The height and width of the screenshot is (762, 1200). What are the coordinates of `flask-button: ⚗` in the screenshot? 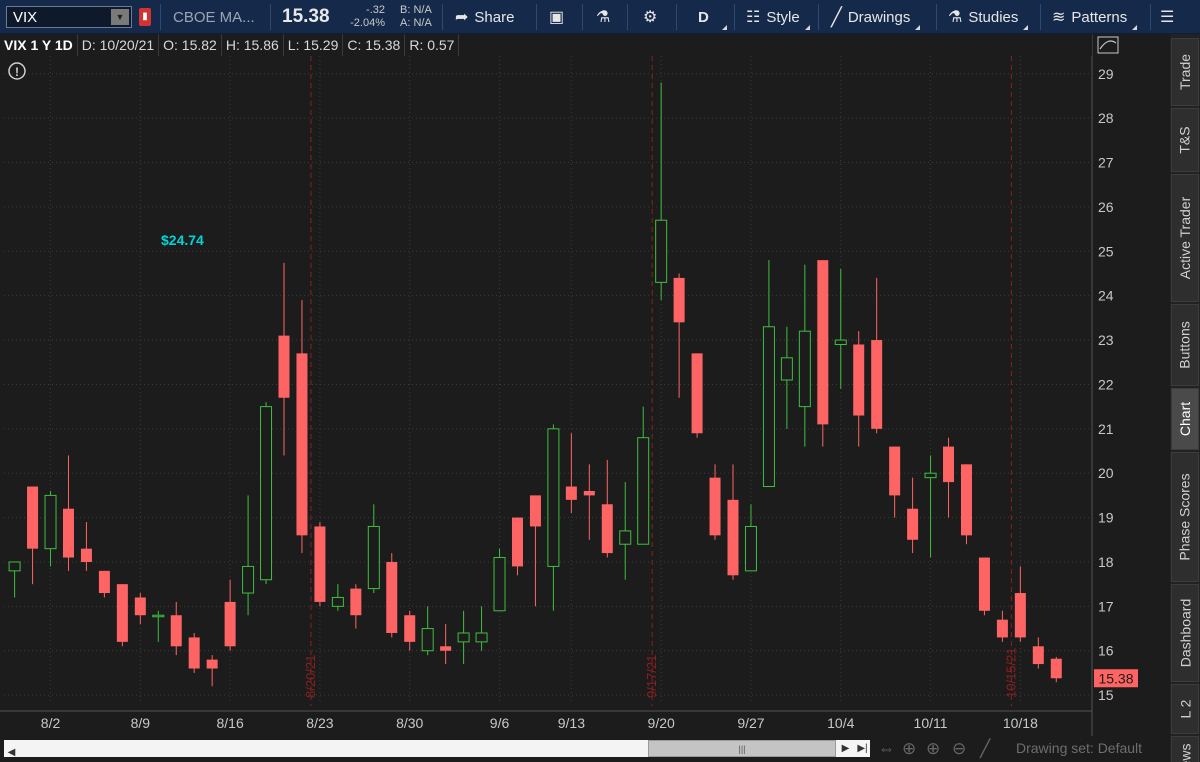 It's located at (606, 17).